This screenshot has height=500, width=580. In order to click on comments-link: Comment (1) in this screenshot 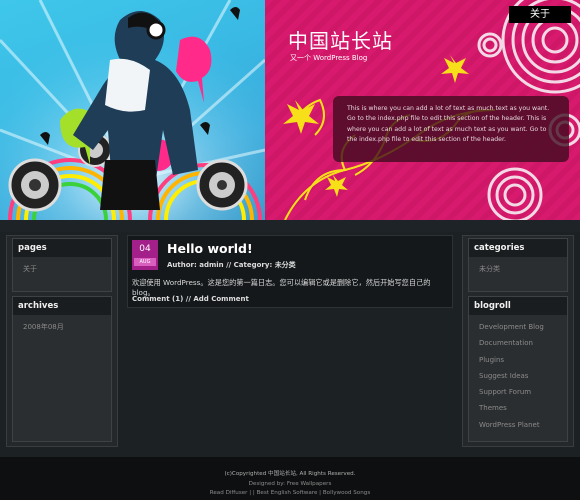, I will do `click(157, 299)`.